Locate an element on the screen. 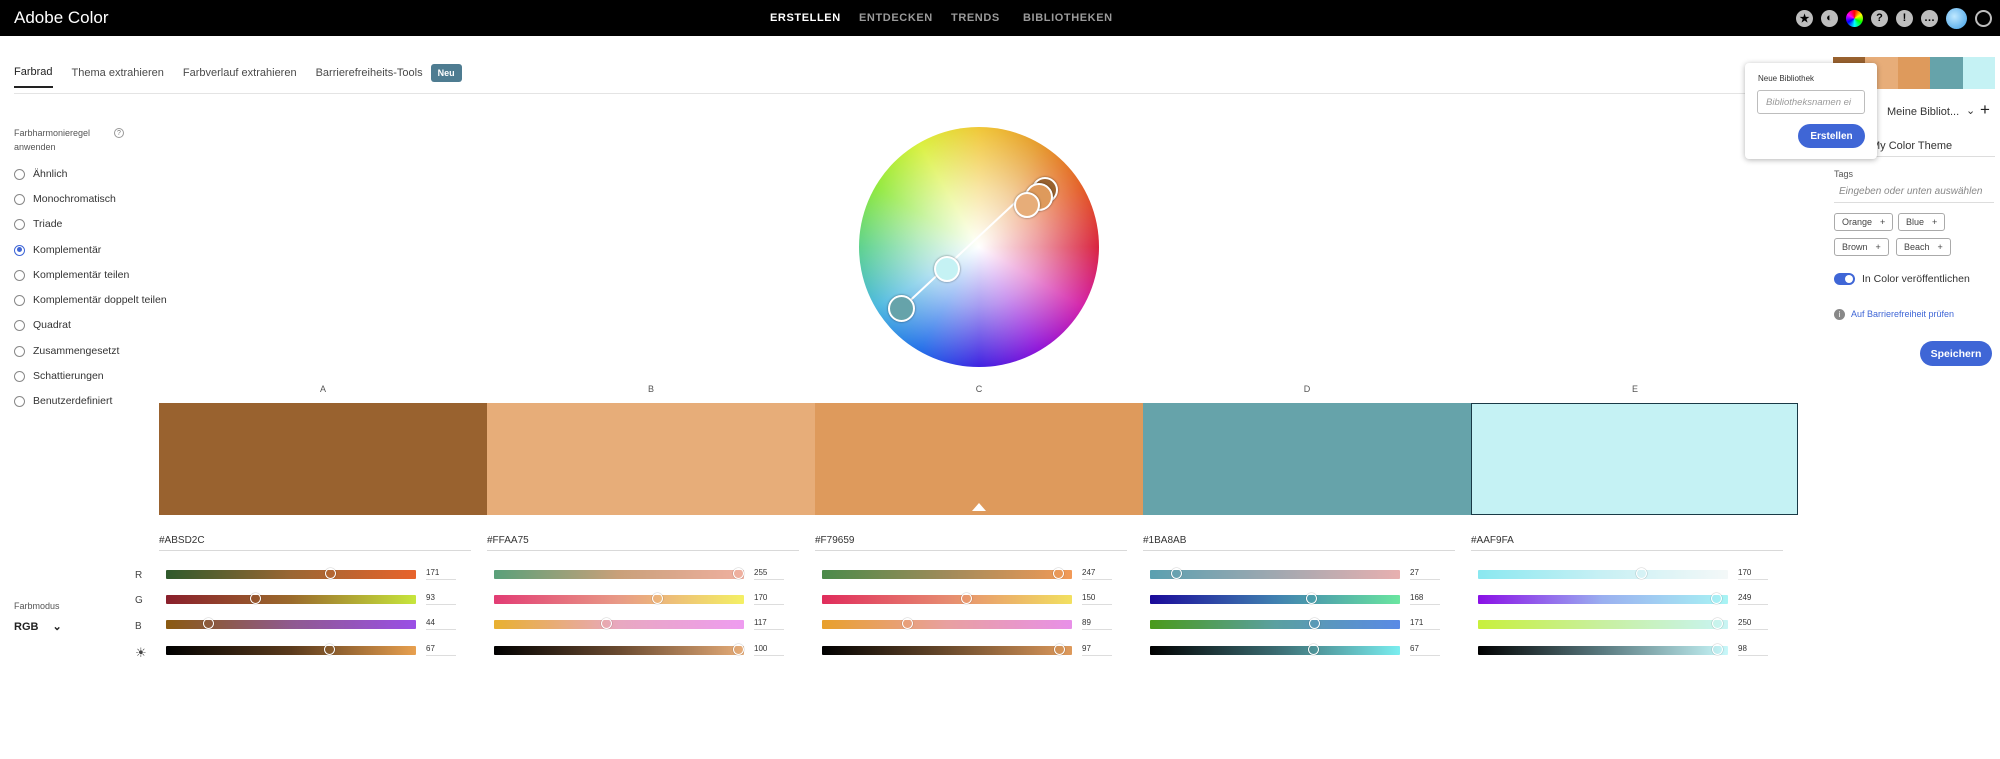  hex-code-a: #ABSD2C is located at coordinates (315, 543).